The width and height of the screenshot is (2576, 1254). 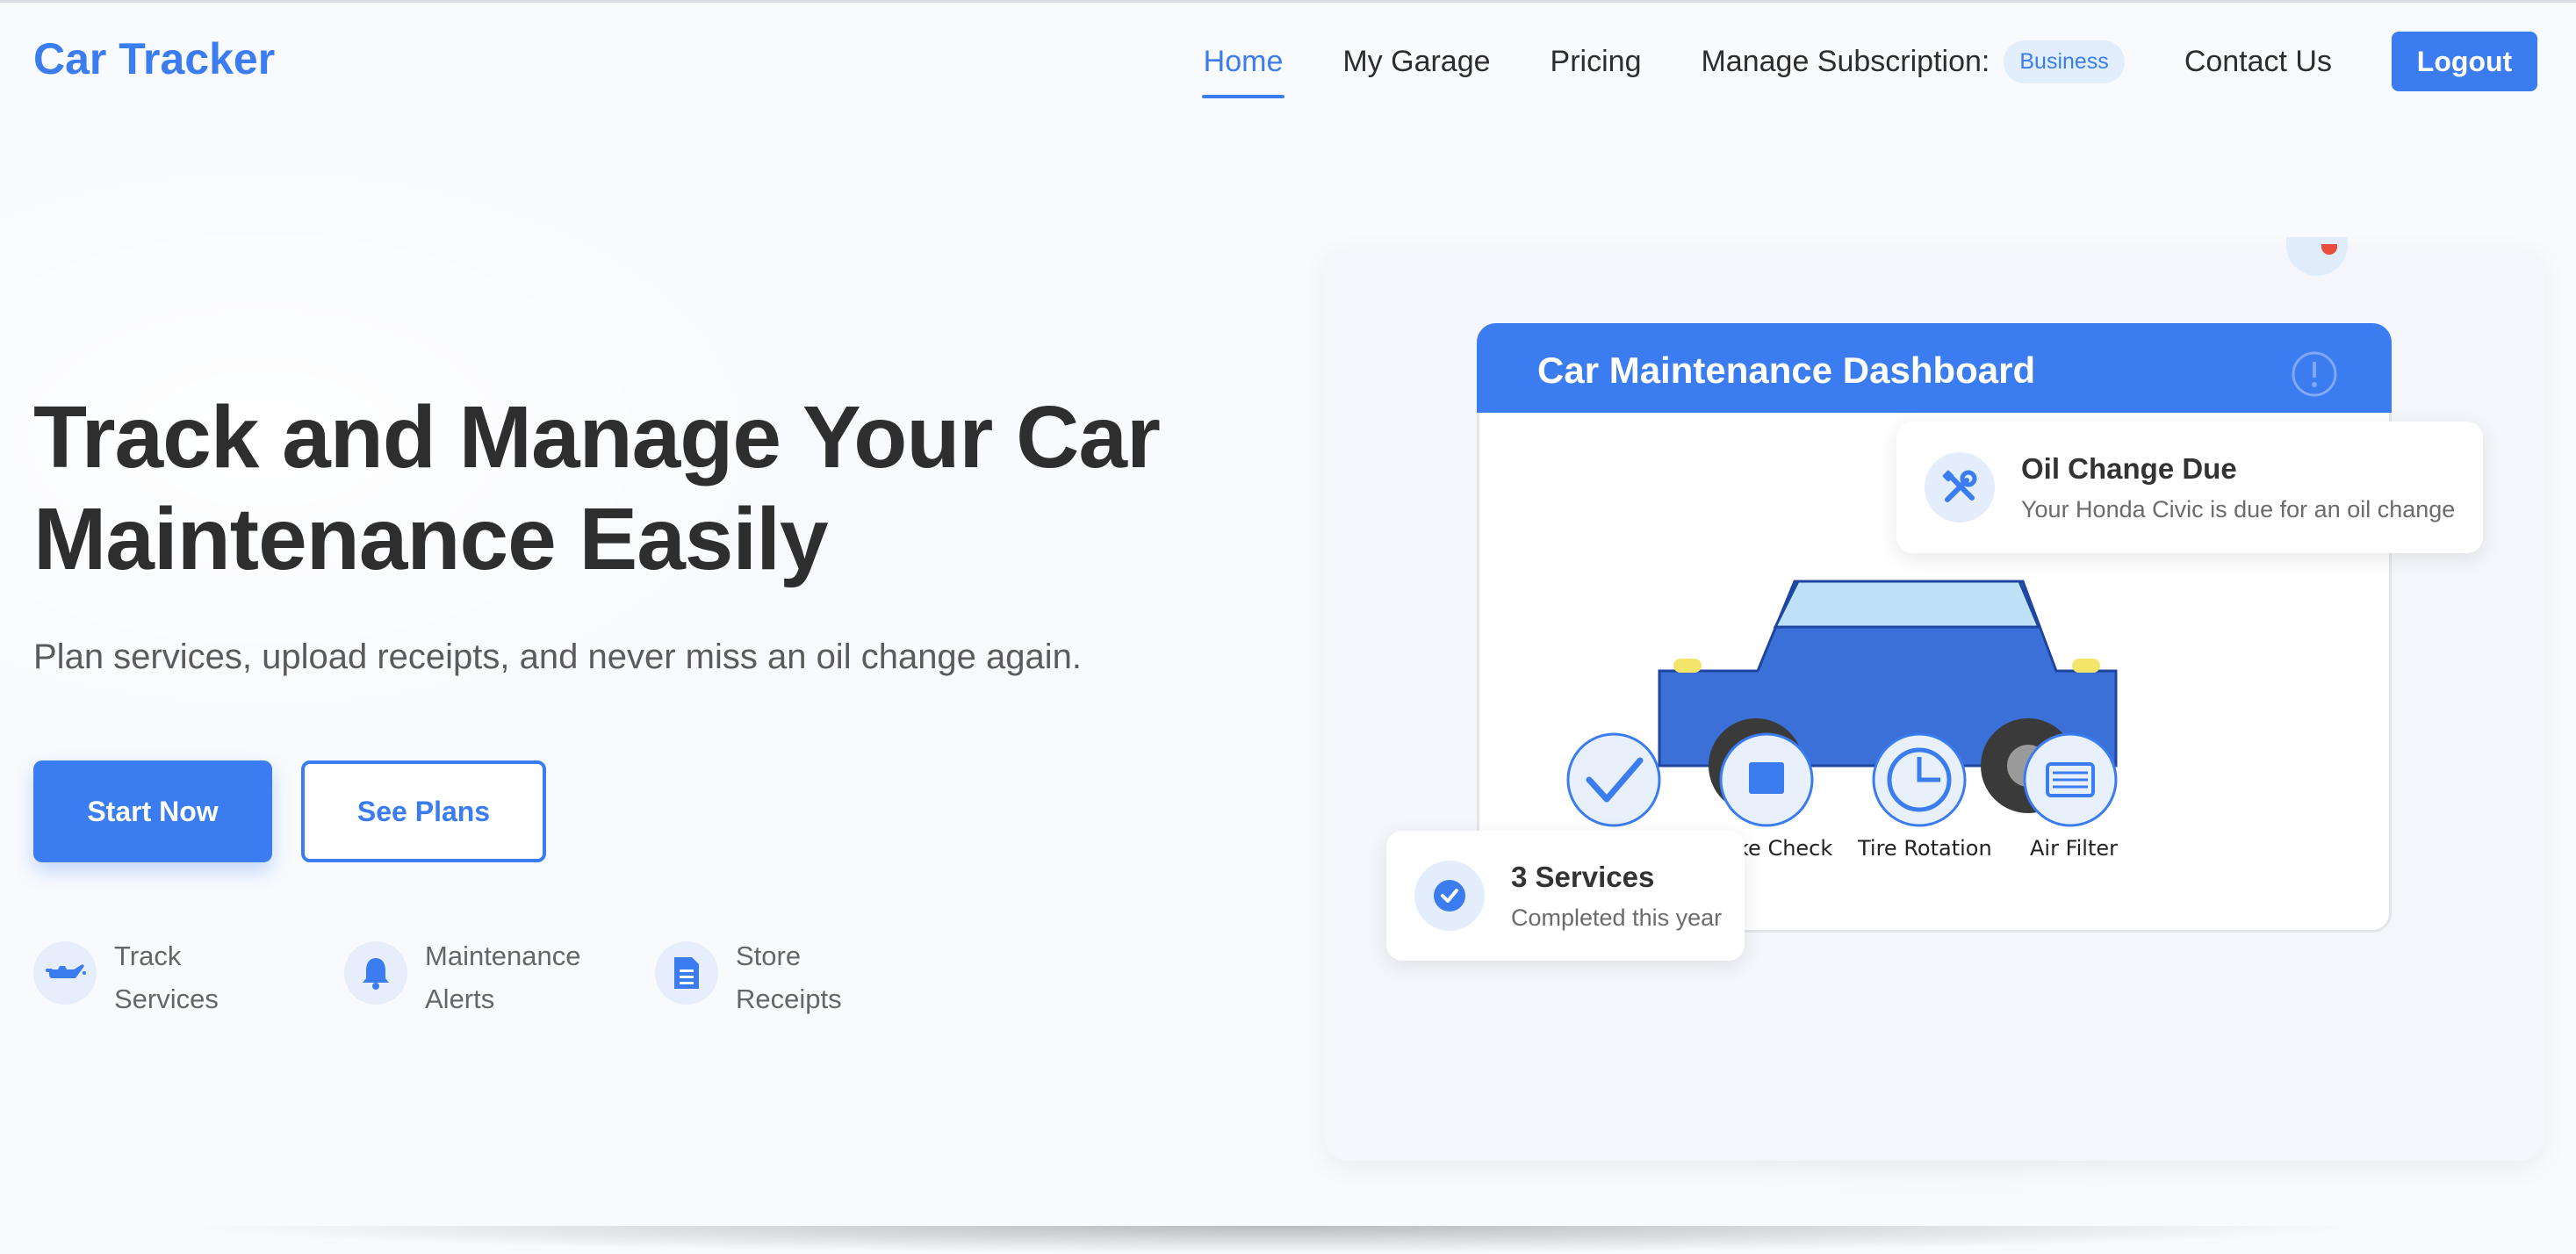 I want to click on bell-icon, so click(x=375, y=973).